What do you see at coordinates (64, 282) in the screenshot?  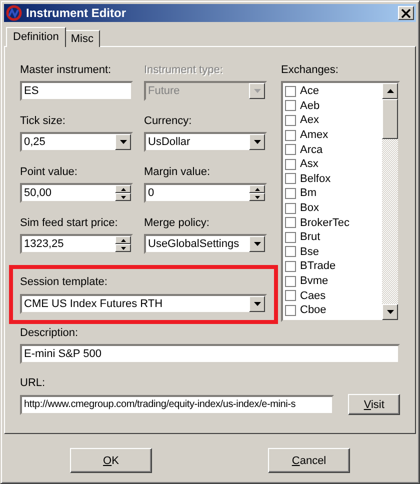 I see `field-label: Session template:` at bounding box center [64, 282].